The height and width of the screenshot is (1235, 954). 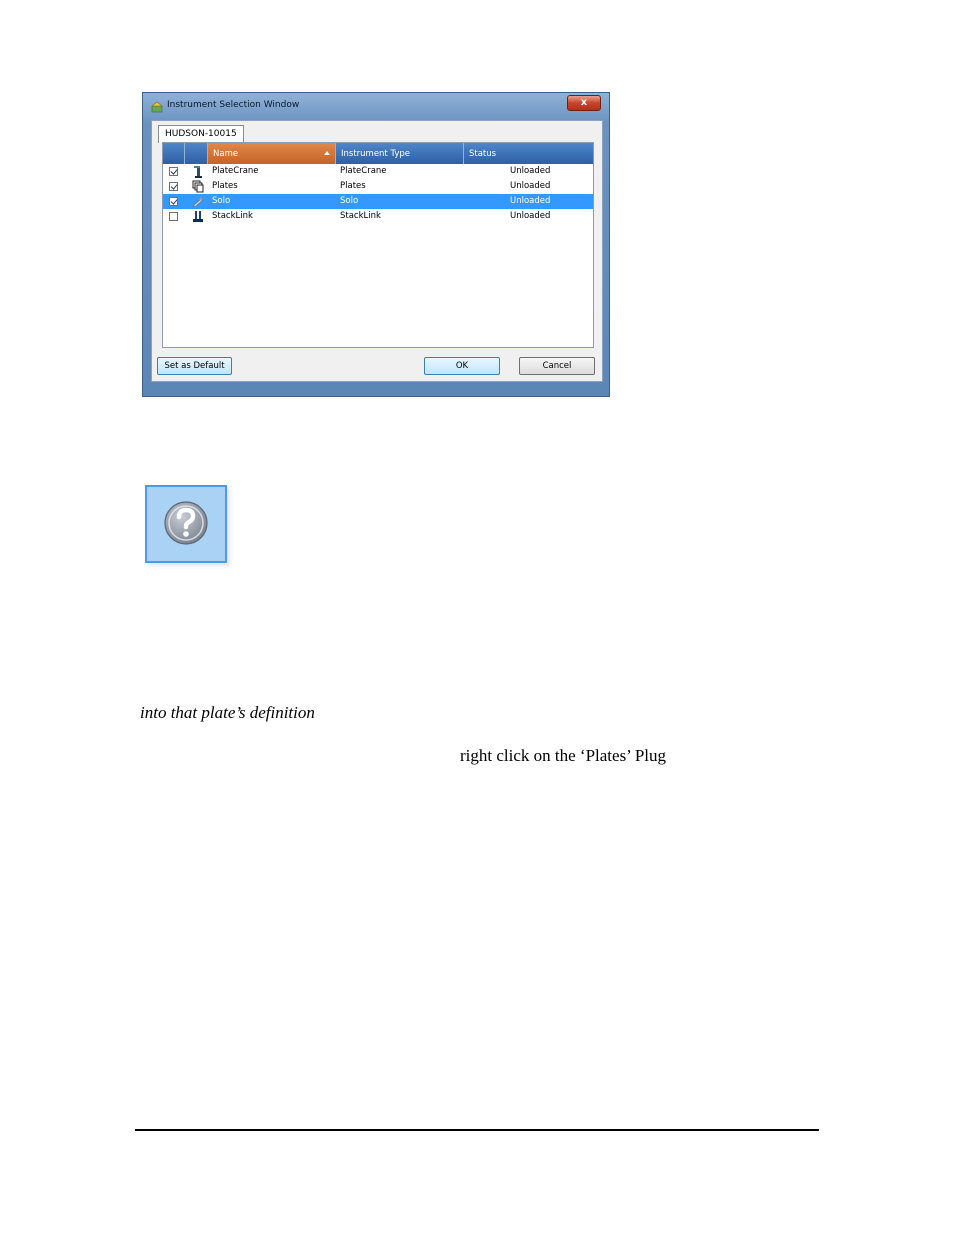 What do you see at coordinates (349, 201) in the screenshot?
I see `row-type: Solo` at bounding box center [349, 201].